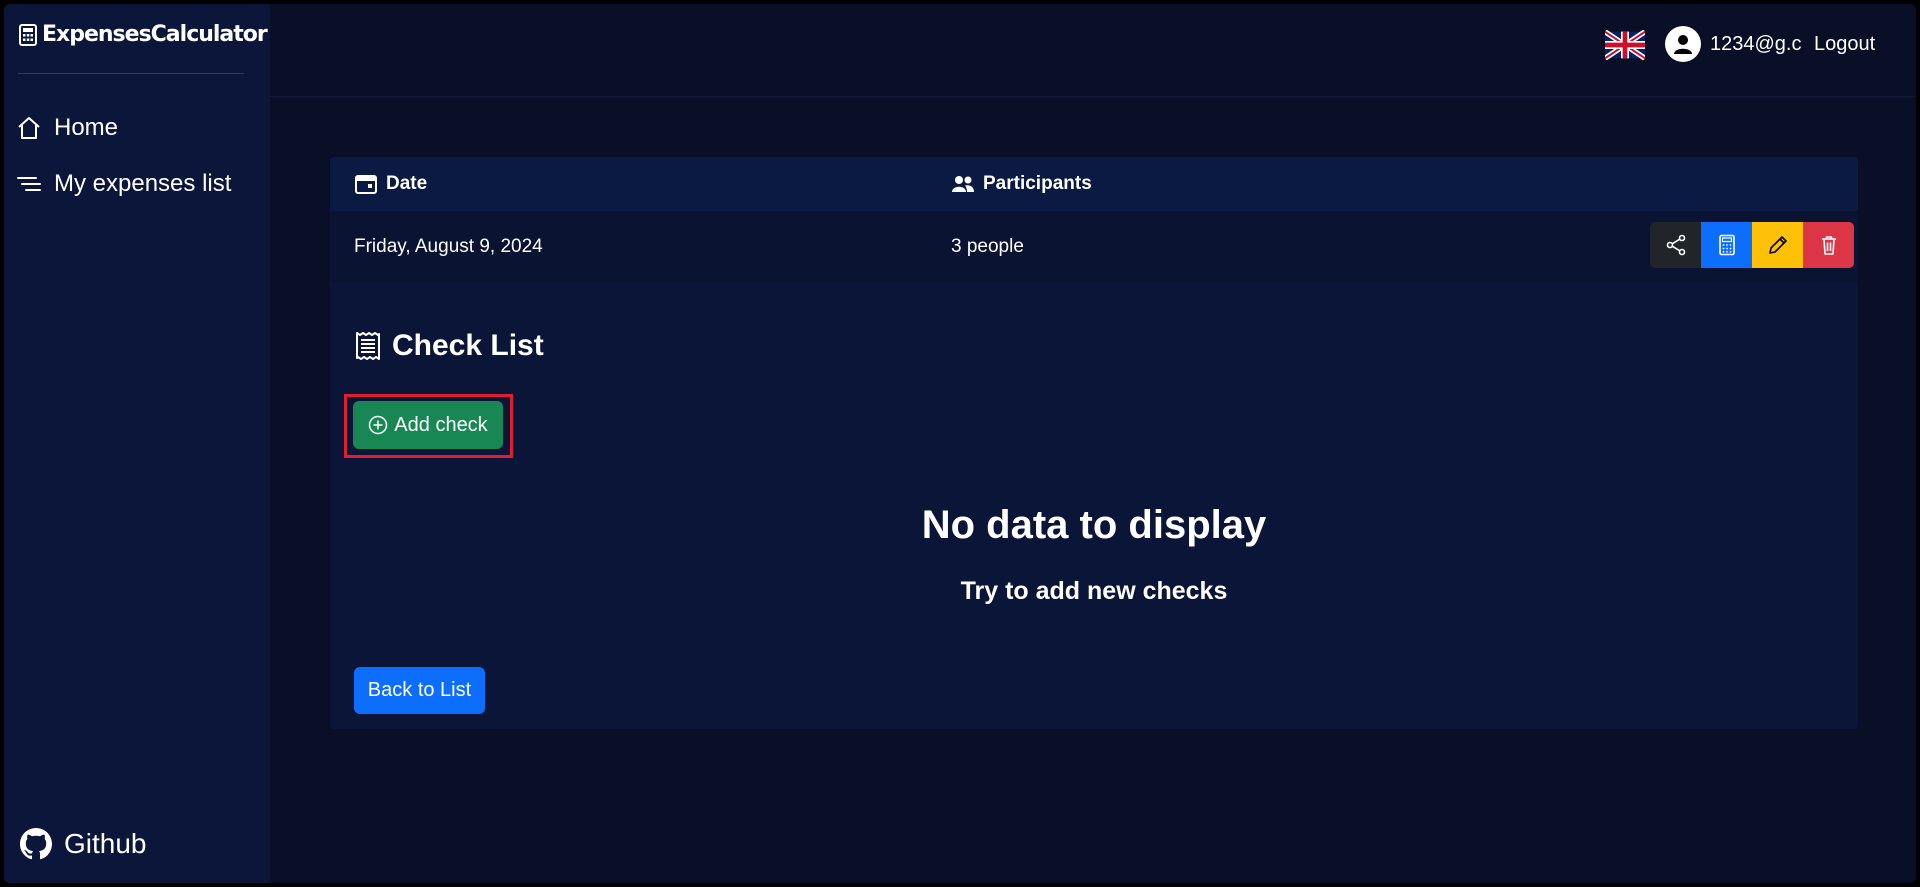 The height and width of the screenshot is (887, 1920). Describe the element at coordinates (987, 246) in the screenshot. I see `cell-participants: 3 people` at that location.